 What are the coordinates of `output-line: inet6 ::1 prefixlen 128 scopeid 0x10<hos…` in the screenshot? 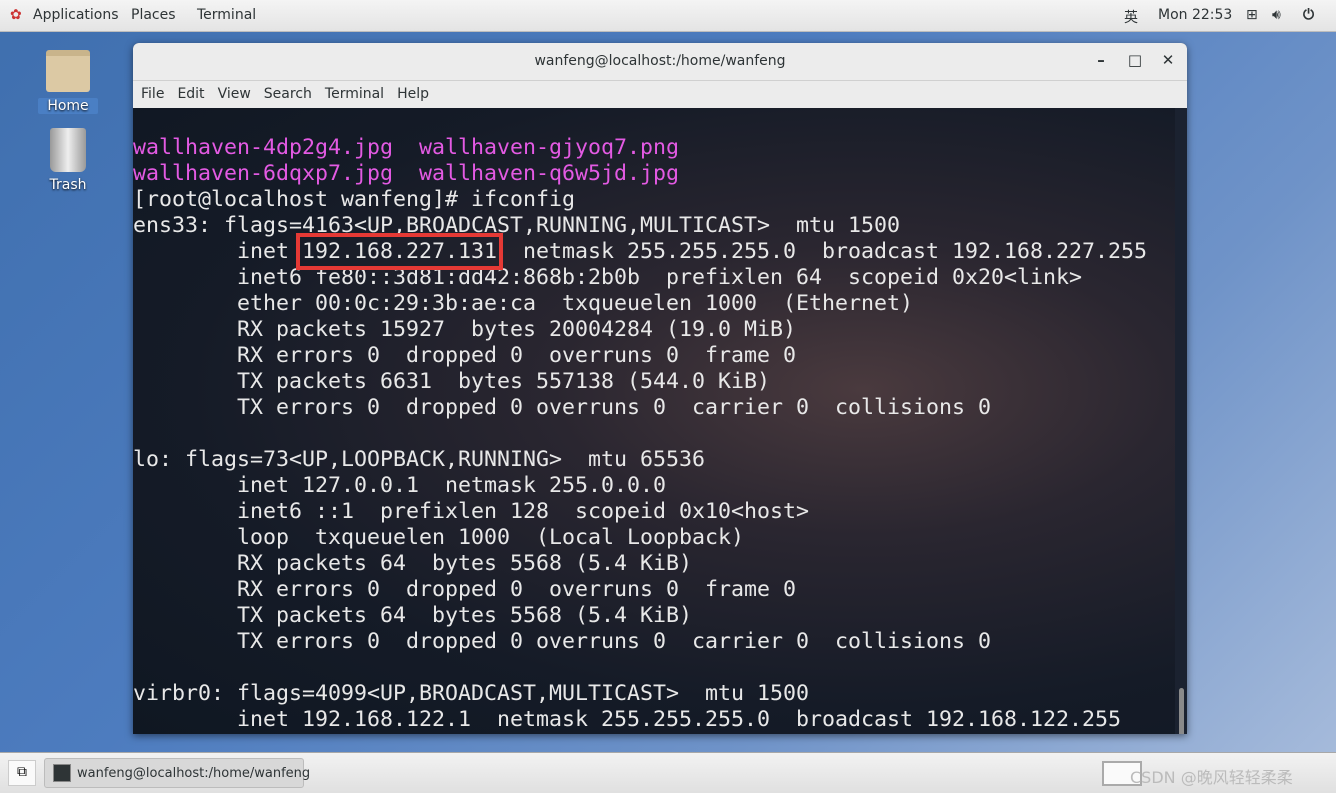 It's located at (471, 511).